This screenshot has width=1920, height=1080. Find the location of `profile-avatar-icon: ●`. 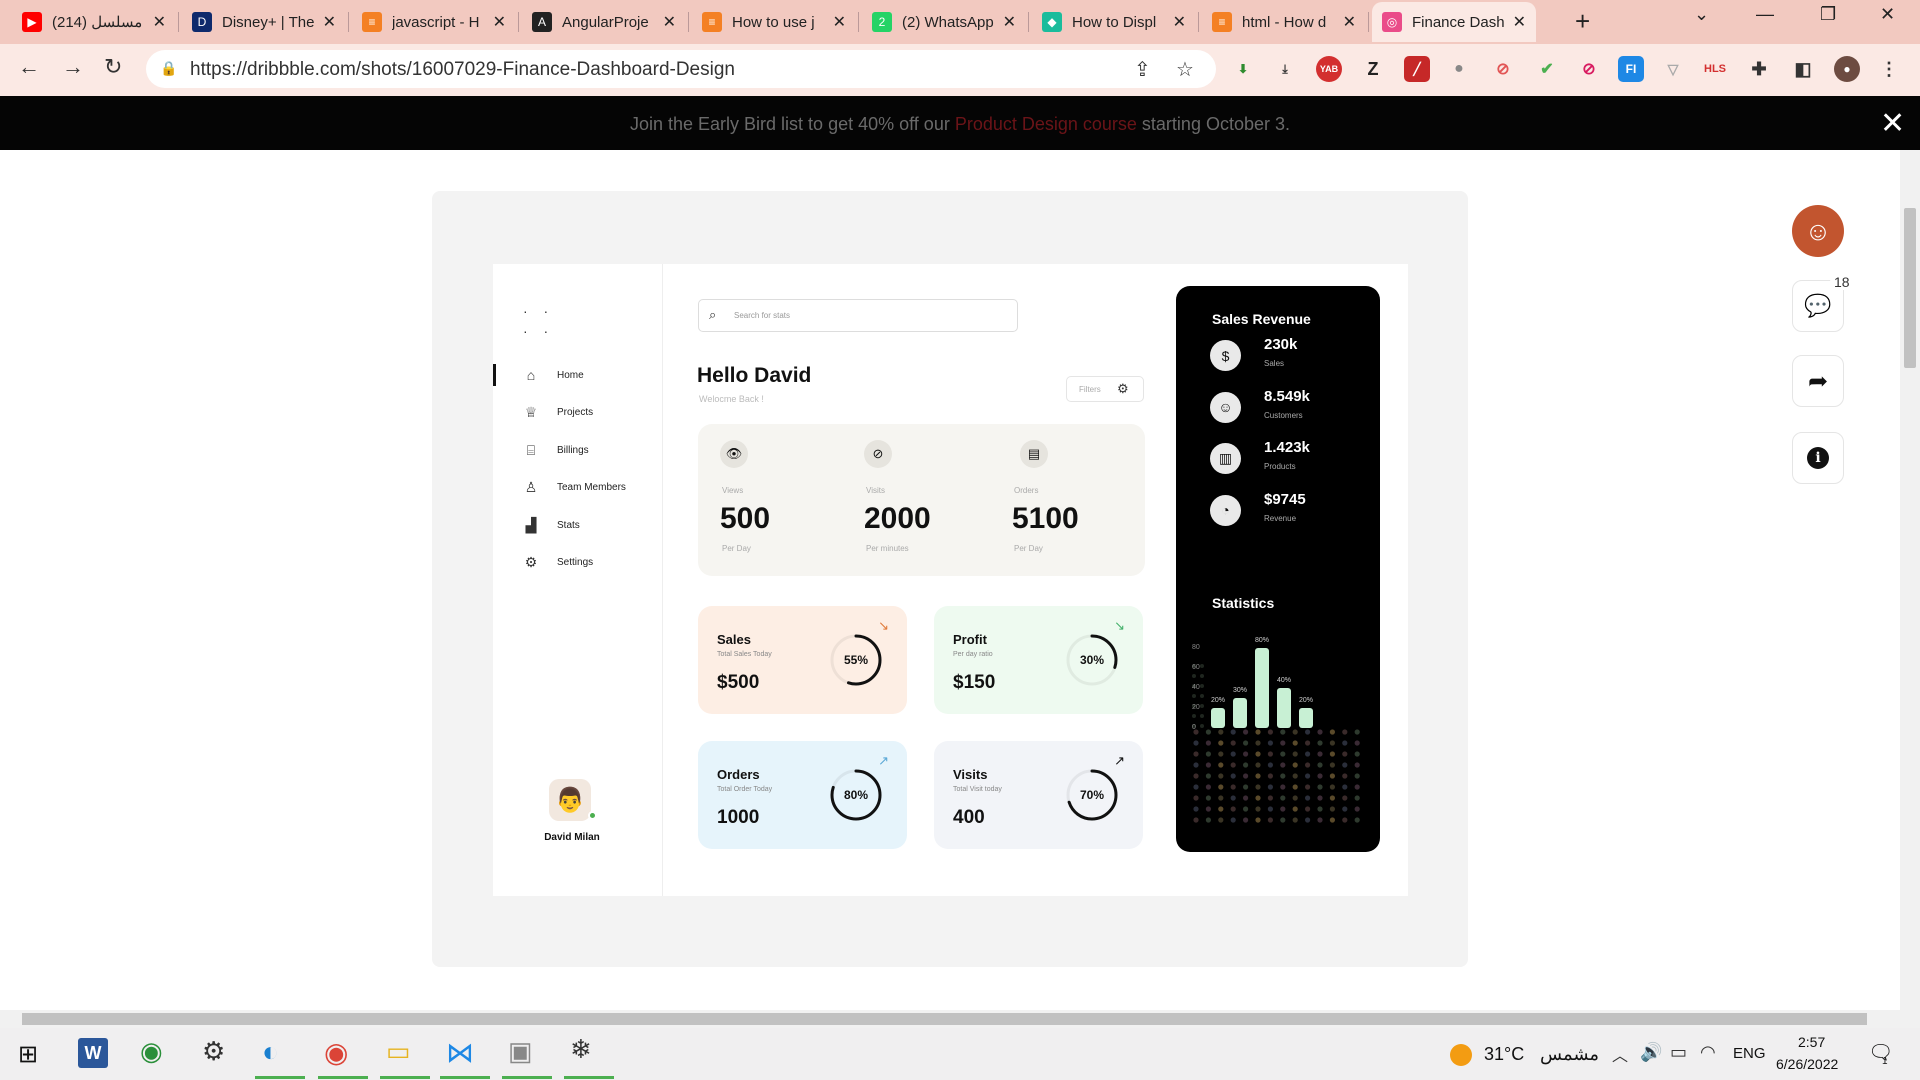

profile-avatar-icon: ● is located at coordinates (1847, 69).